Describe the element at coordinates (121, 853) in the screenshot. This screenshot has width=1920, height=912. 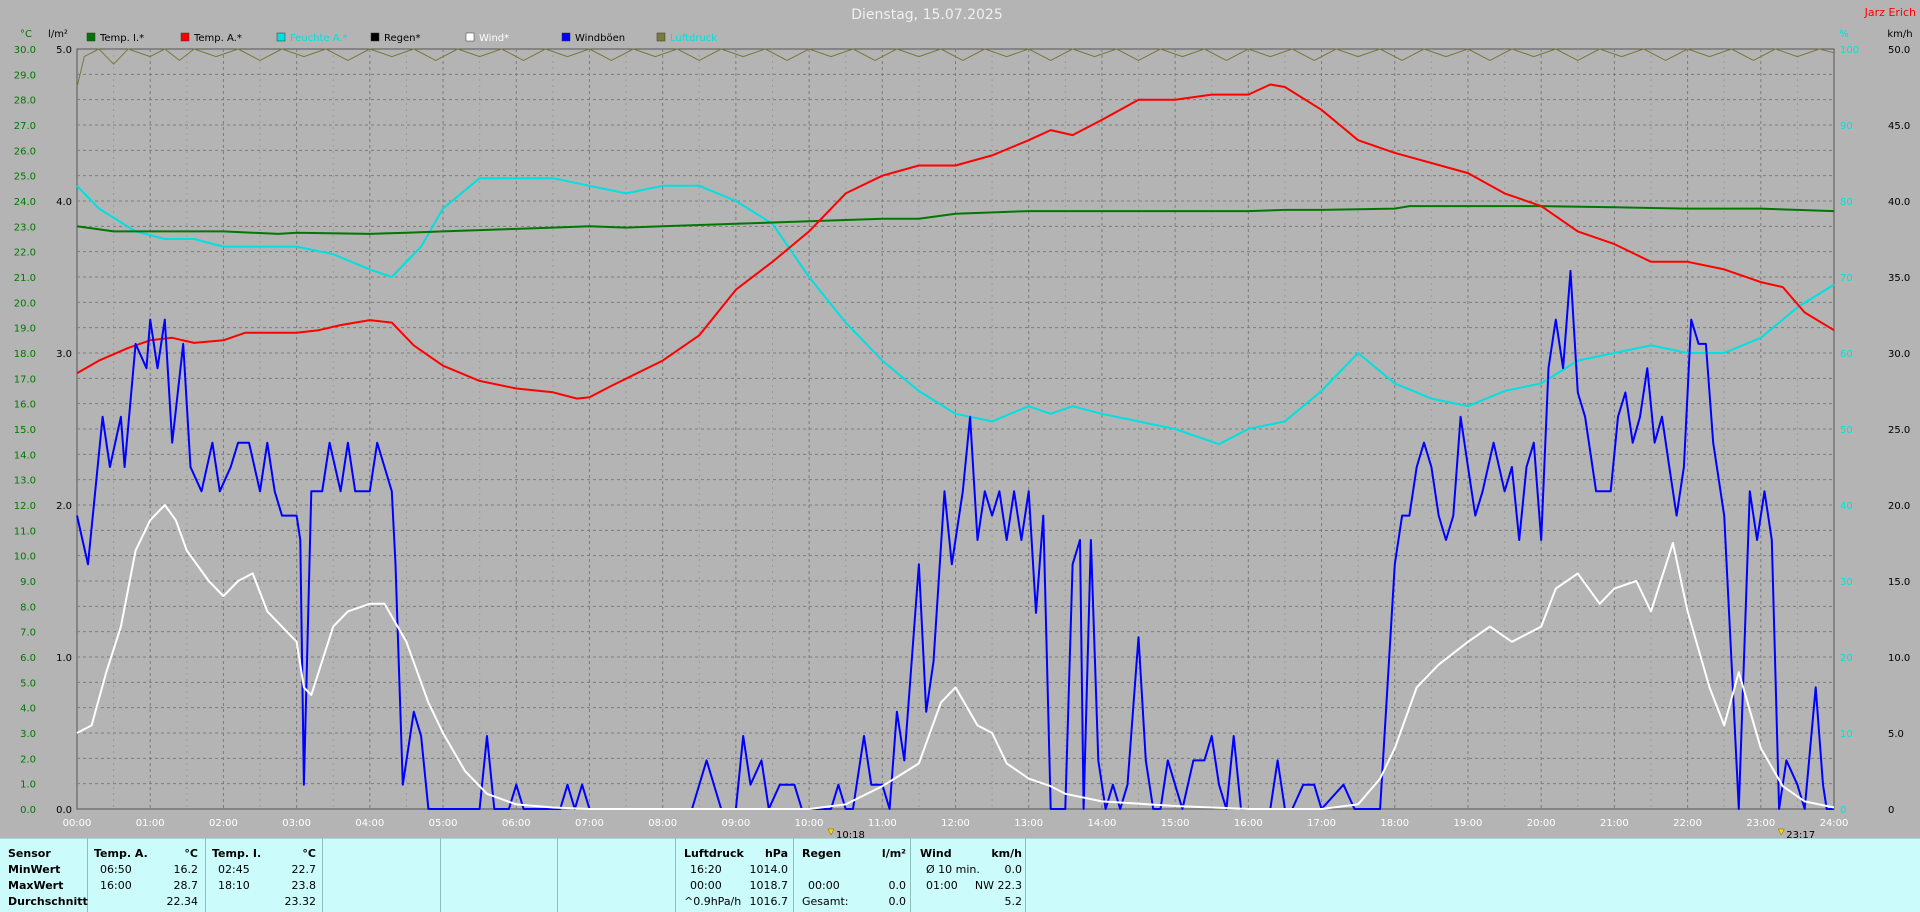
I see `temp-a-header: Temp. A.` at that location.